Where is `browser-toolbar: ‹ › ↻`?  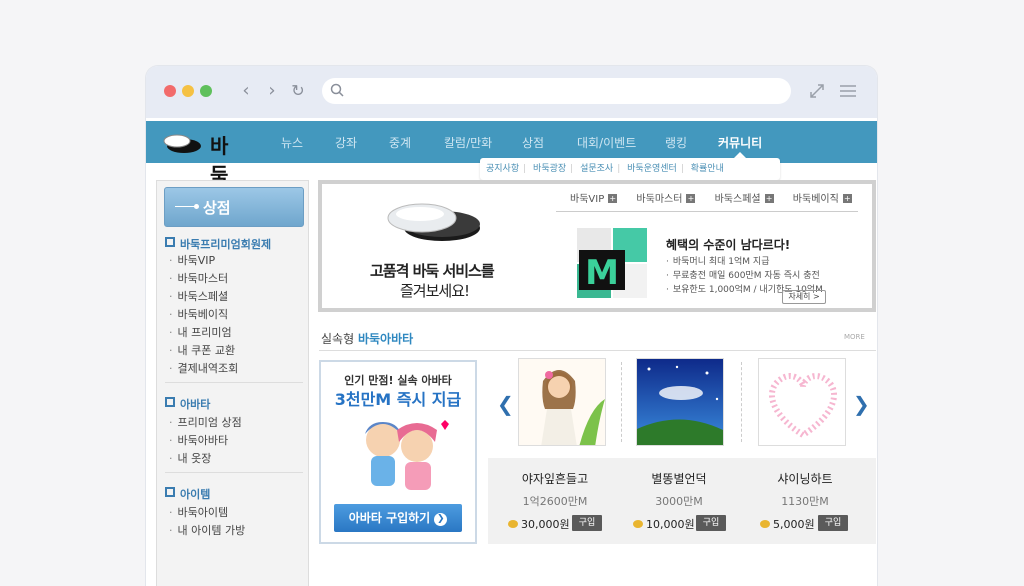 browser-toolbar: ‹ › ↻ is located at coordinates (511, 92).